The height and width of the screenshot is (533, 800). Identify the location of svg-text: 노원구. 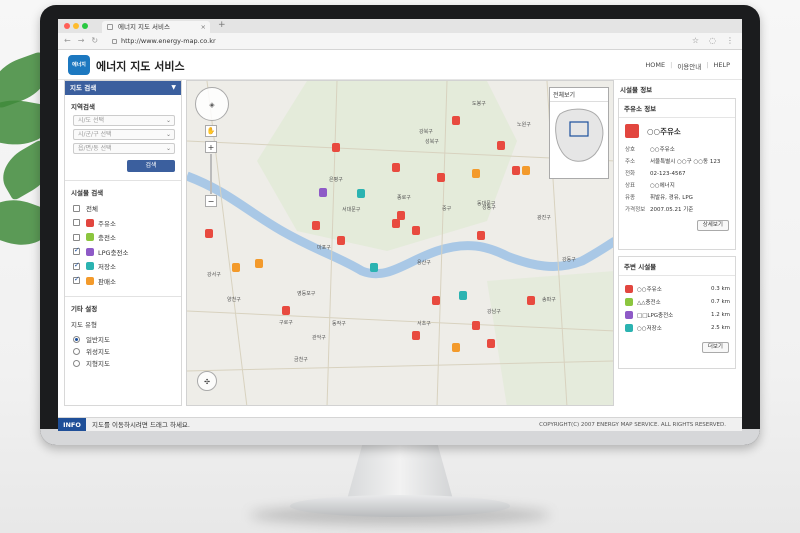
(524, 124).